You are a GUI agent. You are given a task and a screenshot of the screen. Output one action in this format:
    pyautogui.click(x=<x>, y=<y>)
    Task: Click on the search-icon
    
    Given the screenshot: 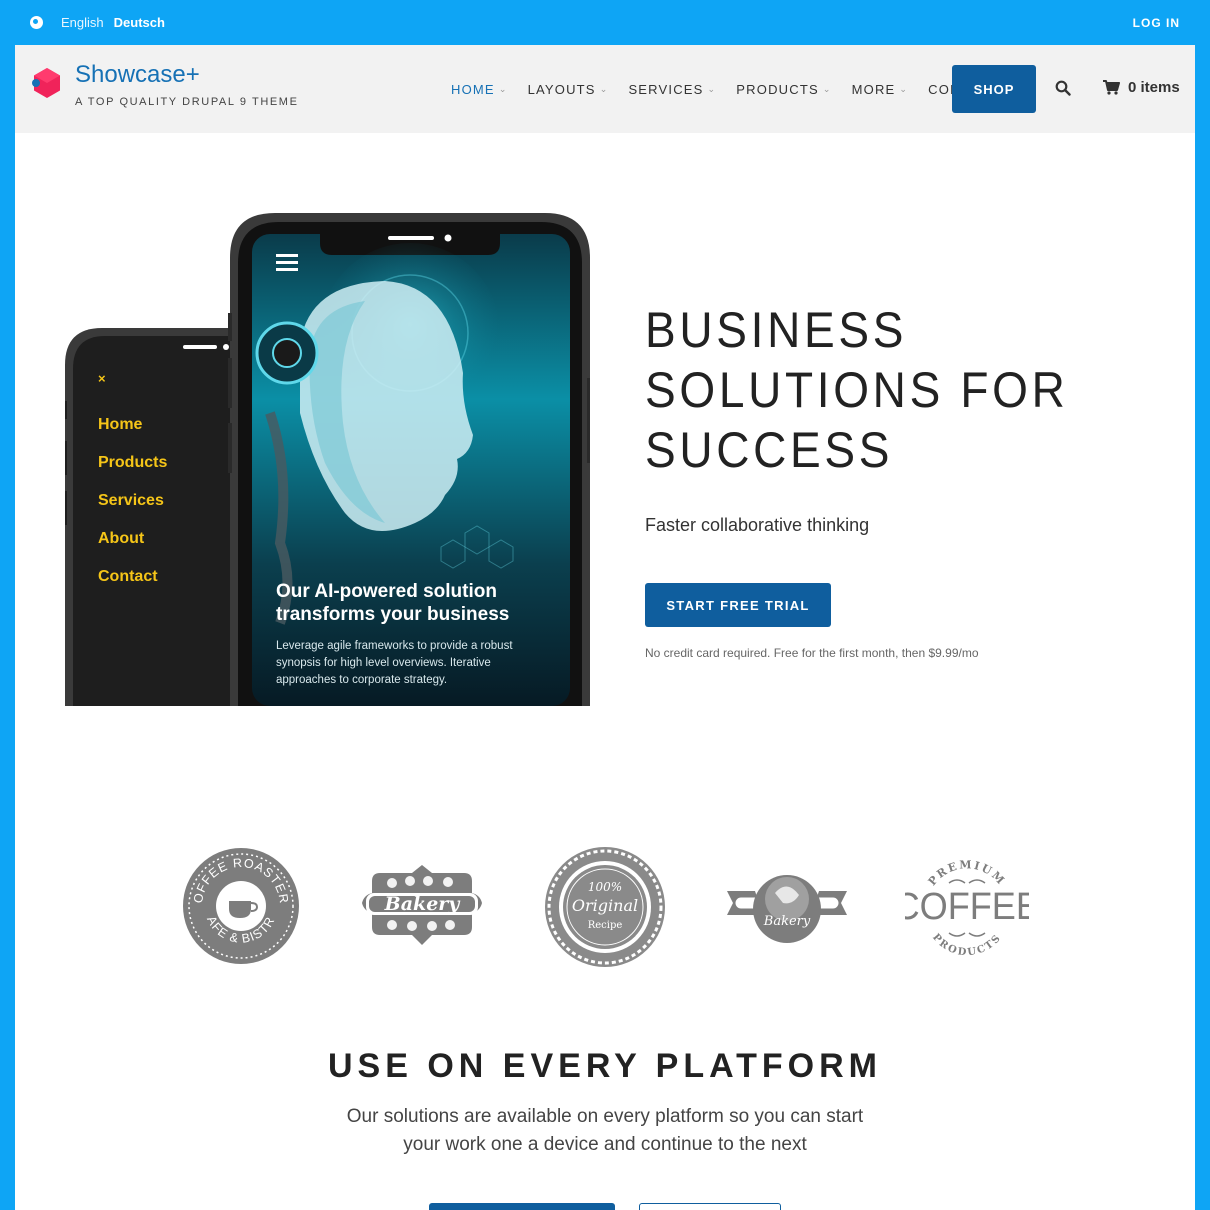 What is the action you would take?
    pyautogui.click(x=1063, y=88)
    